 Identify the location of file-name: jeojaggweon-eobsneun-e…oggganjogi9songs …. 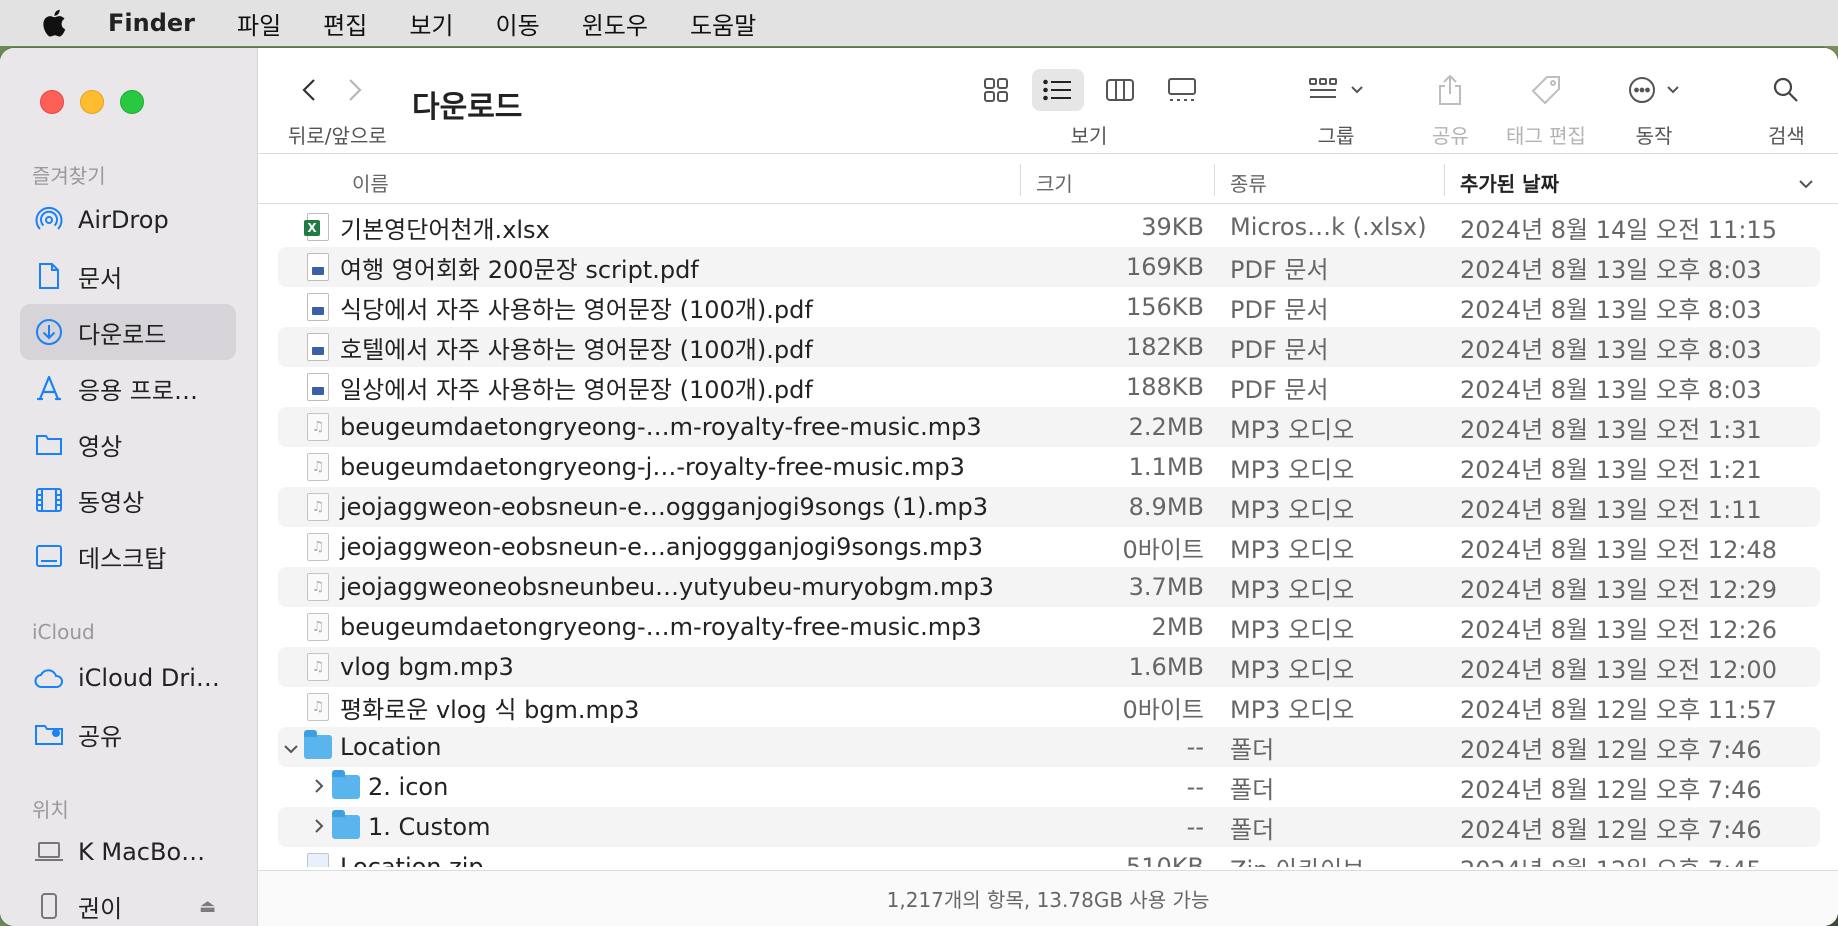
(664, 507).